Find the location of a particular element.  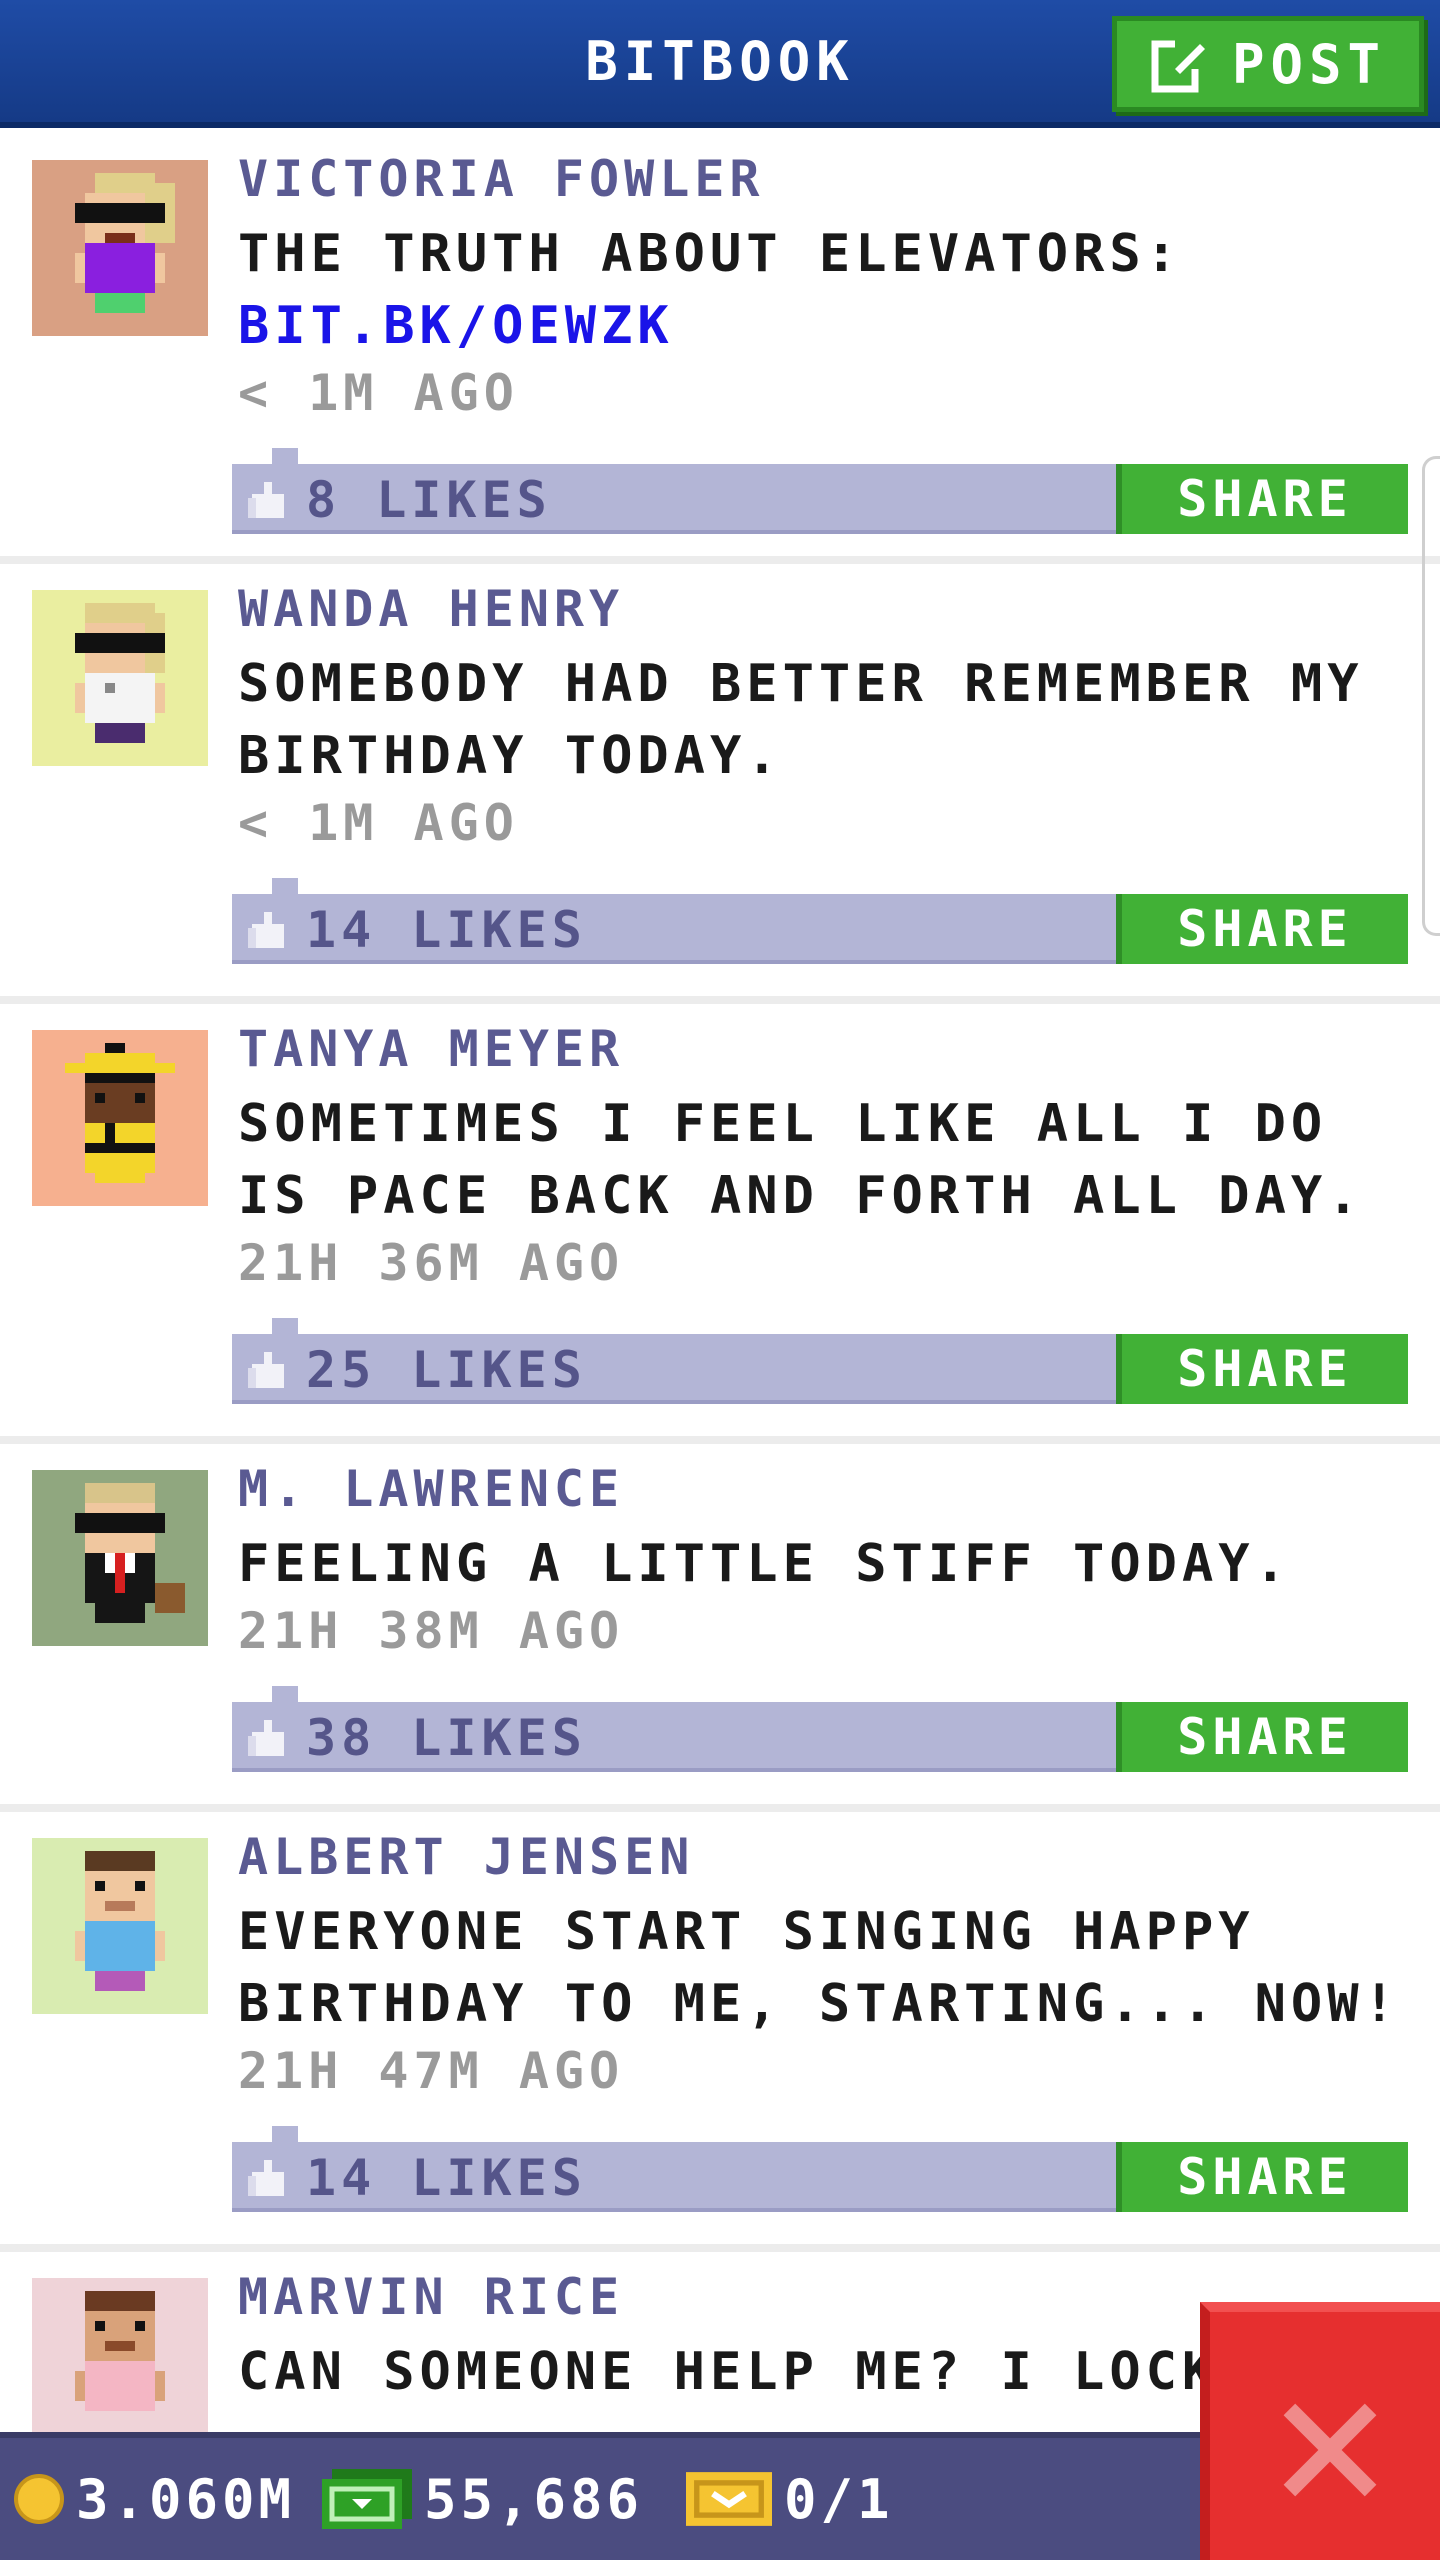

like-count: 38 LIKES is located at coordinates (446, 1738).